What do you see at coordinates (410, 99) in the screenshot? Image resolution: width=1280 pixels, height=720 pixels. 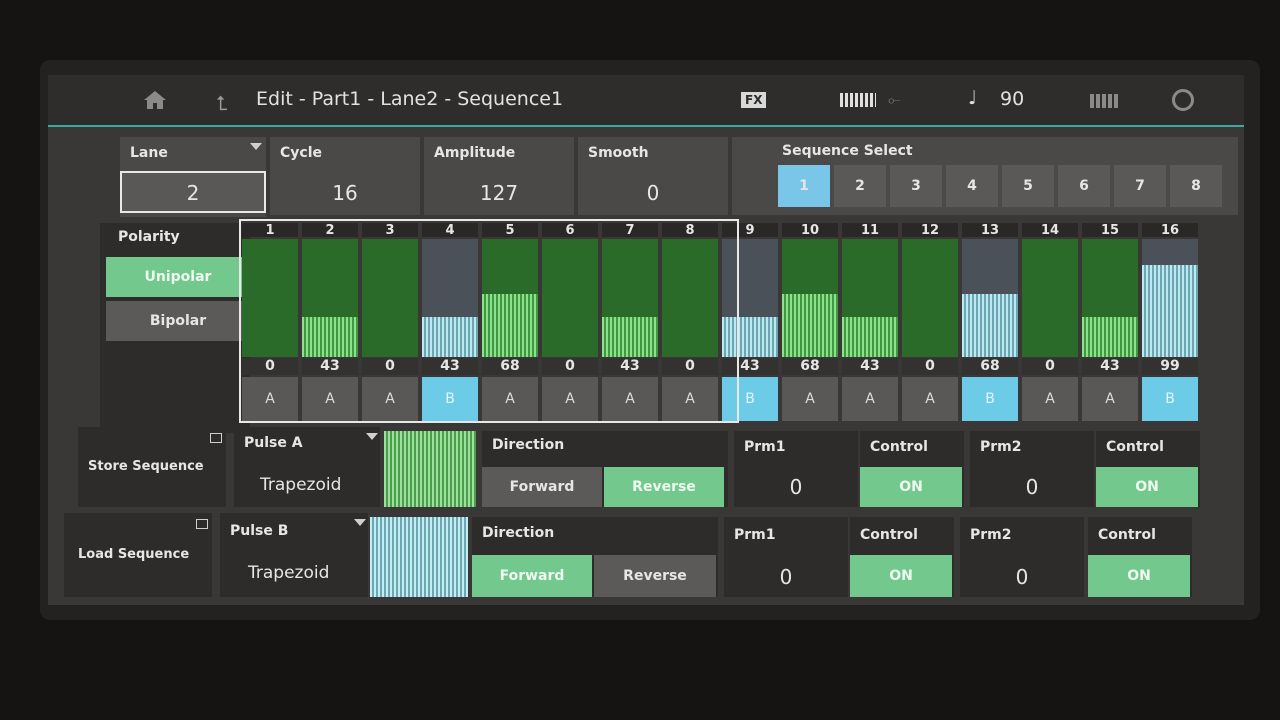 I see `page-title: Edit - Part1 - Lane2 - Sequence1` at bounding box center [410, 99].